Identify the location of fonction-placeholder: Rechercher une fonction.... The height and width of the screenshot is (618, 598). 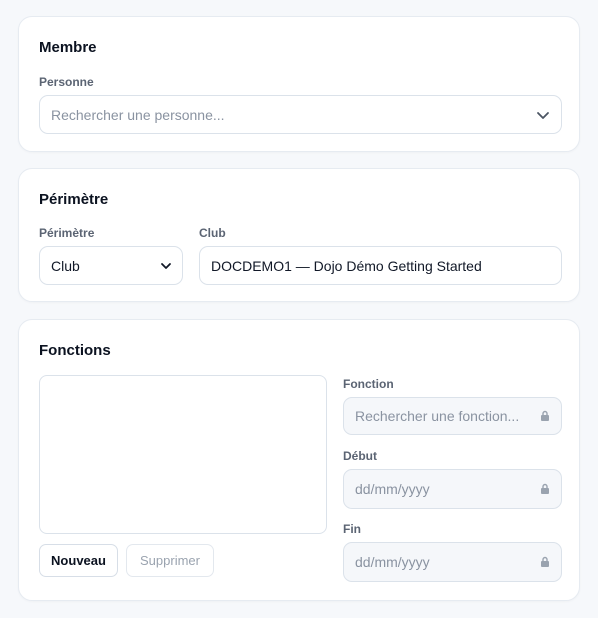
(437, 416).